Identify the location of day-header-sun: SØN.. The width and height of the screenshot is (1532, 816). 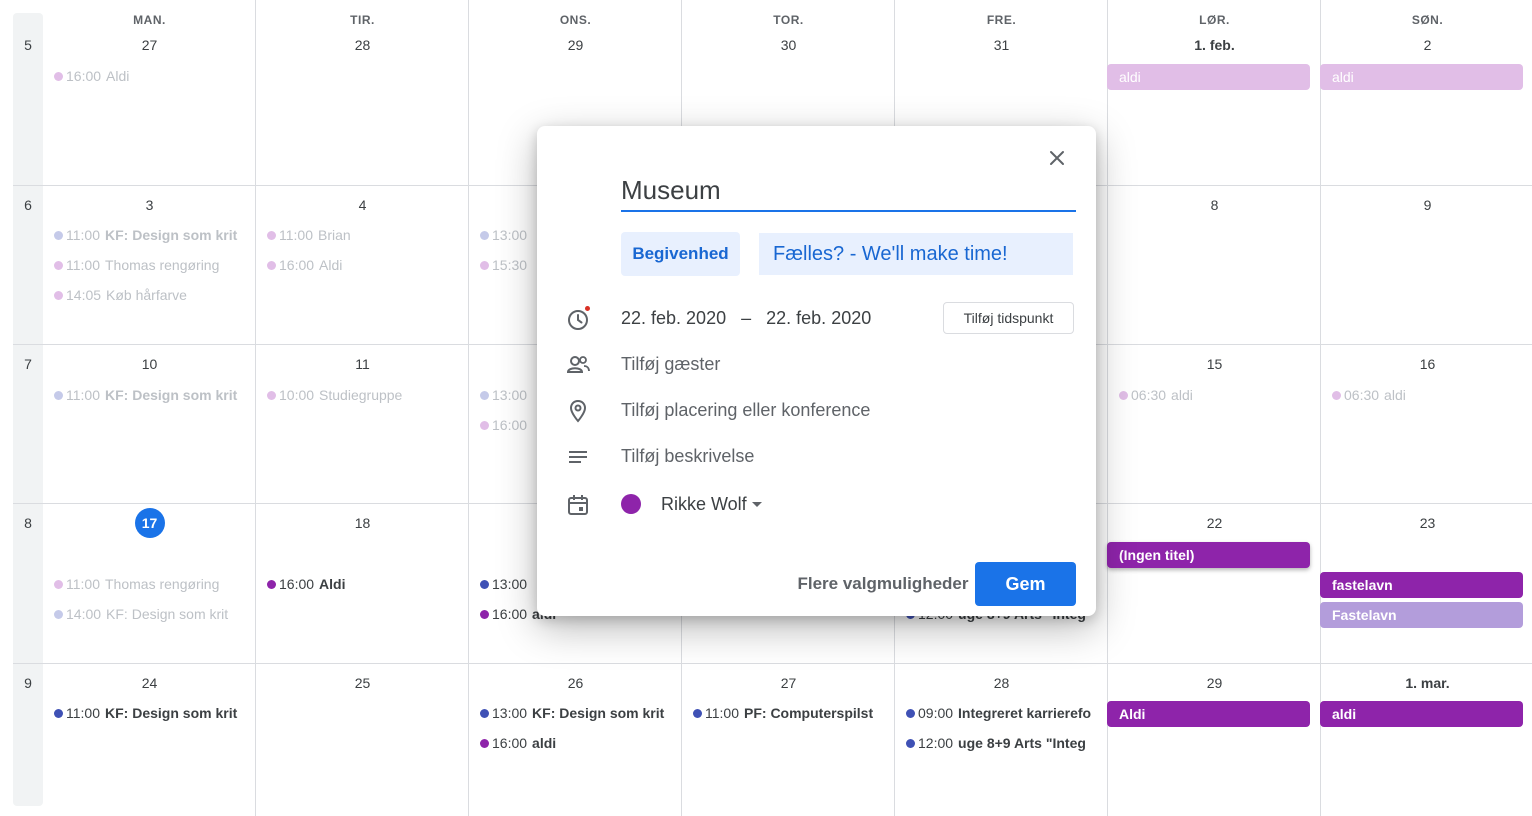
(1427, 20).